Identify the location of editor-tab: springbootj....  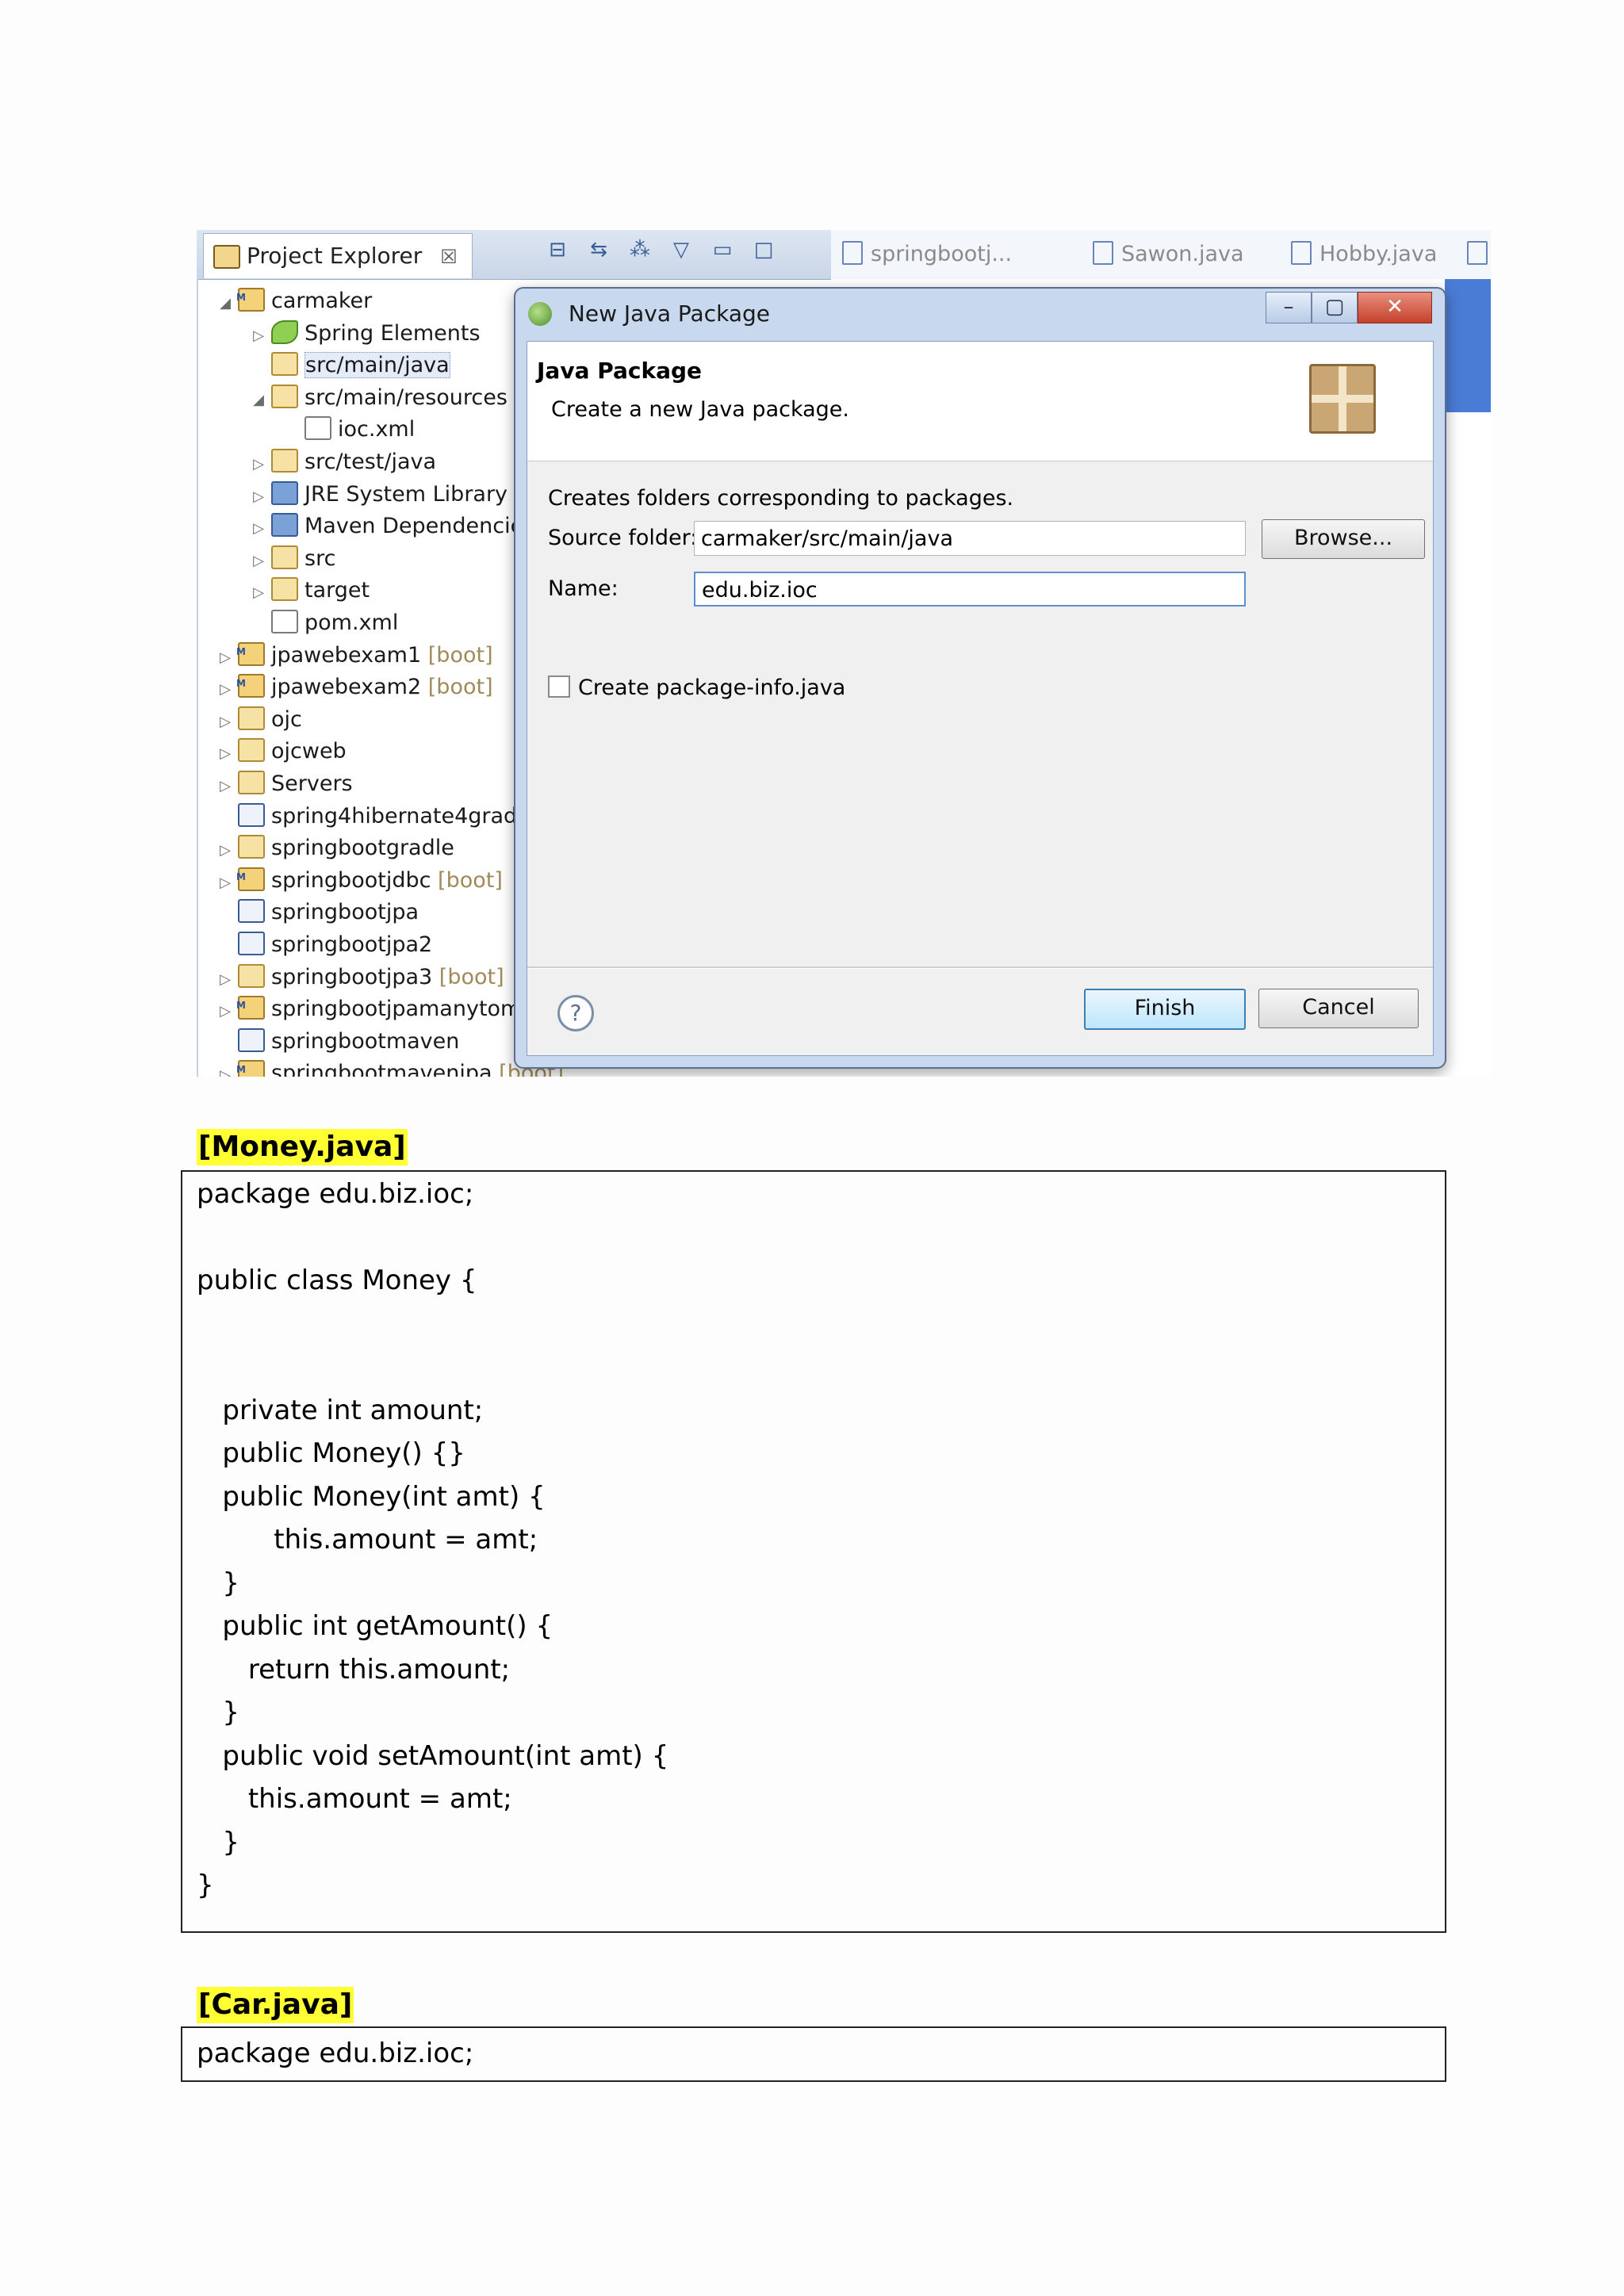
(927, 254).